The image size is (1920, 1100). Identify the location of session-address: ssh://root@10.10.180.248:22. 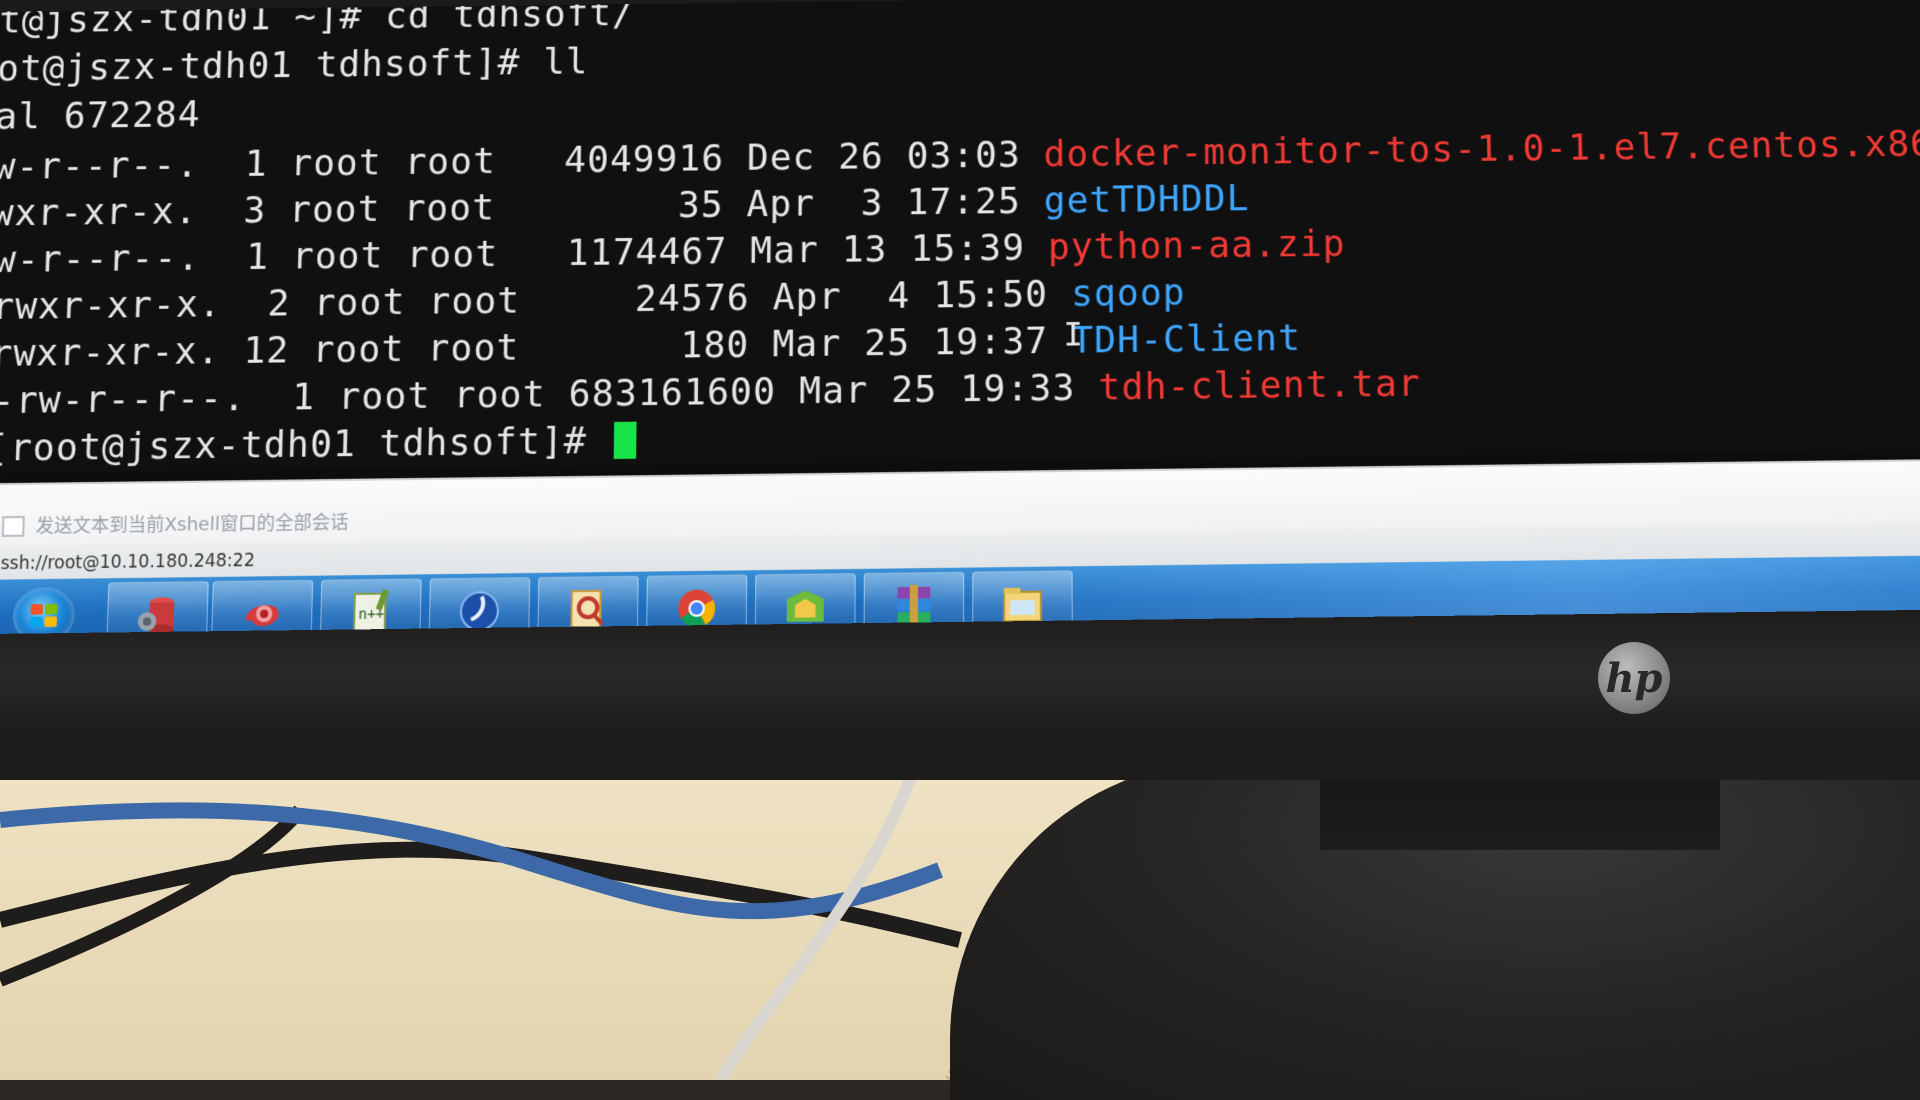
(128, 562).